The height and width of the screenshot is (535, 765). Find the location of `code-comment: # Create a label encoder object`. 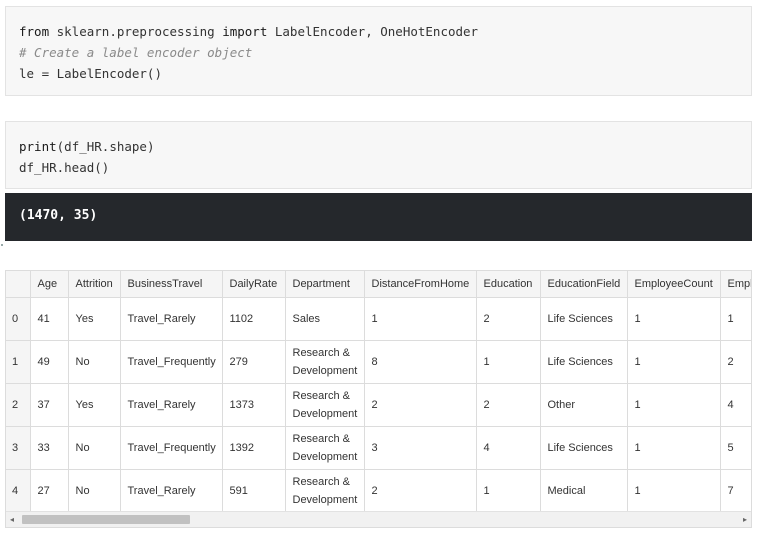

code-comment: # Create a label encoder object is located at coordinates (136, 52).